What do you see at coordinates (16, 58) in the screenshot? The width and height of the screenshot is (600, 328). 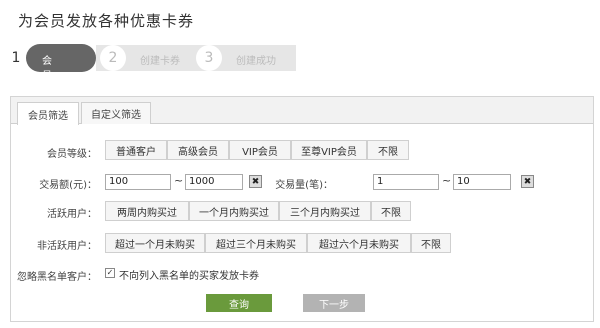 I see `step-1-number: 1` at bounding box center [16, 58].